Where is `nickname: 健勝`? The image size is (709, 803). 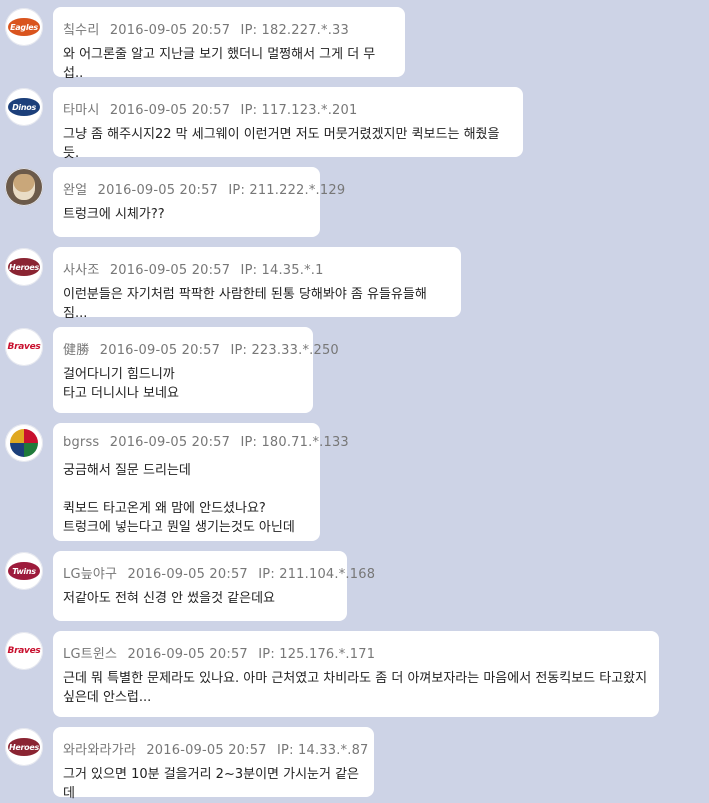 nickname: 健勝 is located at coordinates (76, 350).